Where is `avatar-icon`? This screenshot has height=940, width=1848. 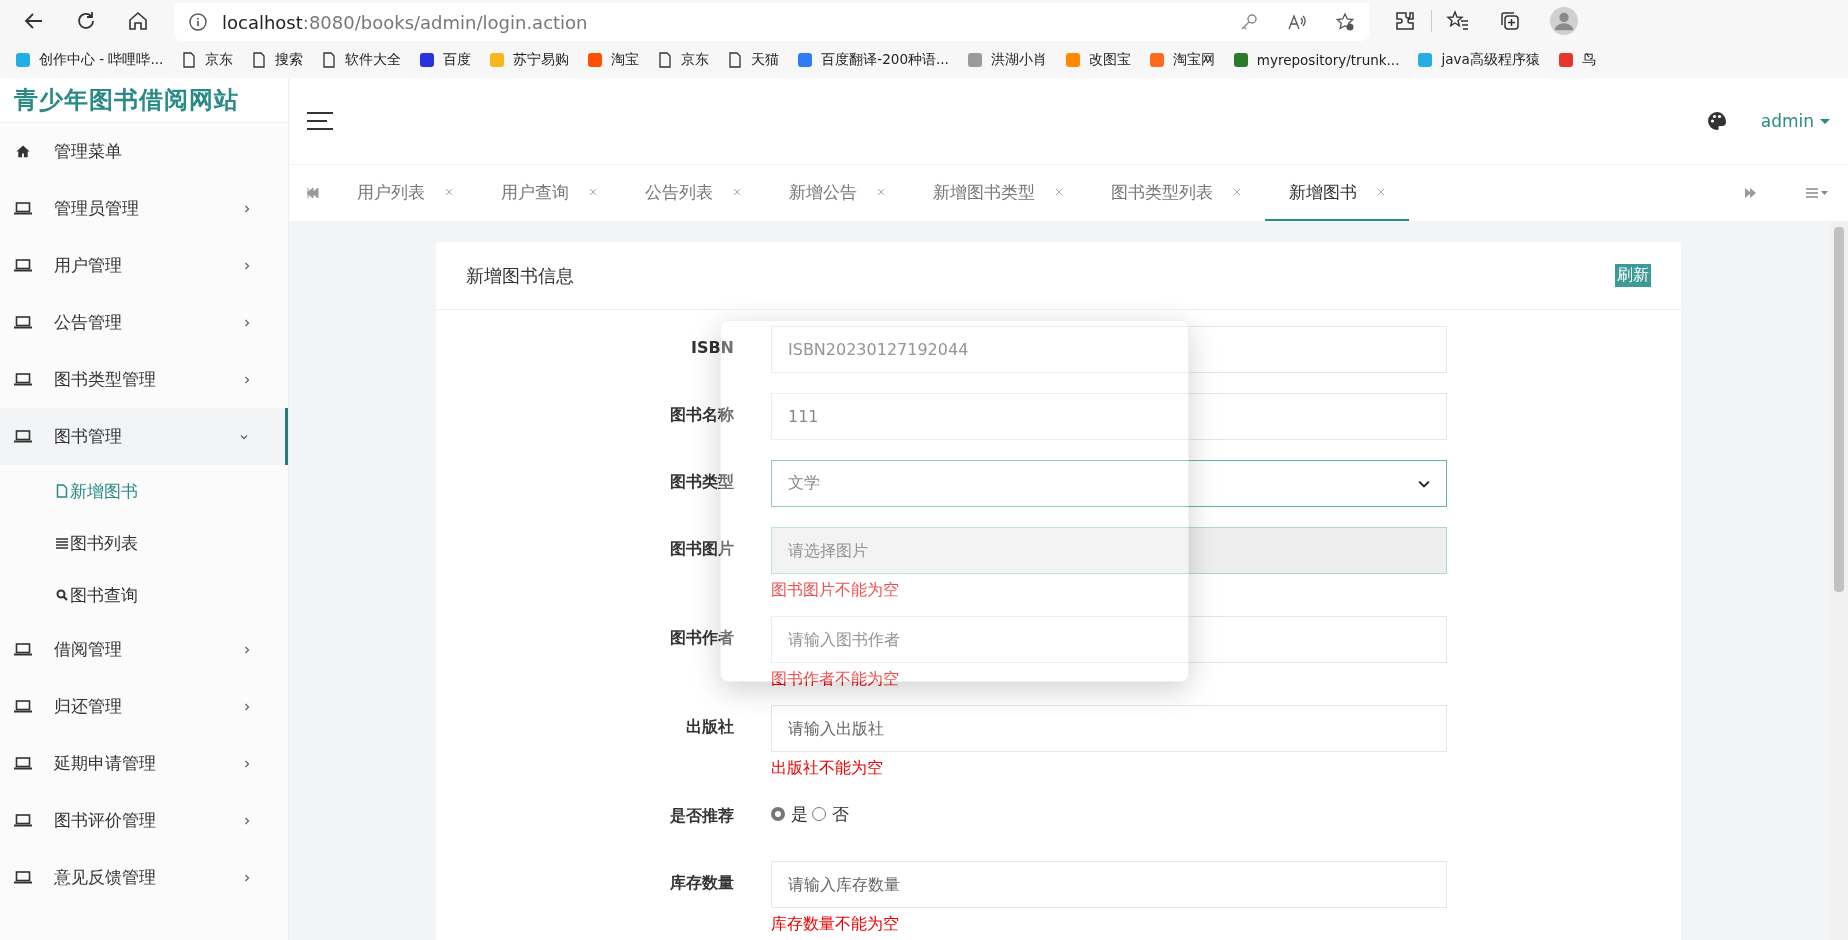
avatar-icon is located at coordinates (1564, 21).